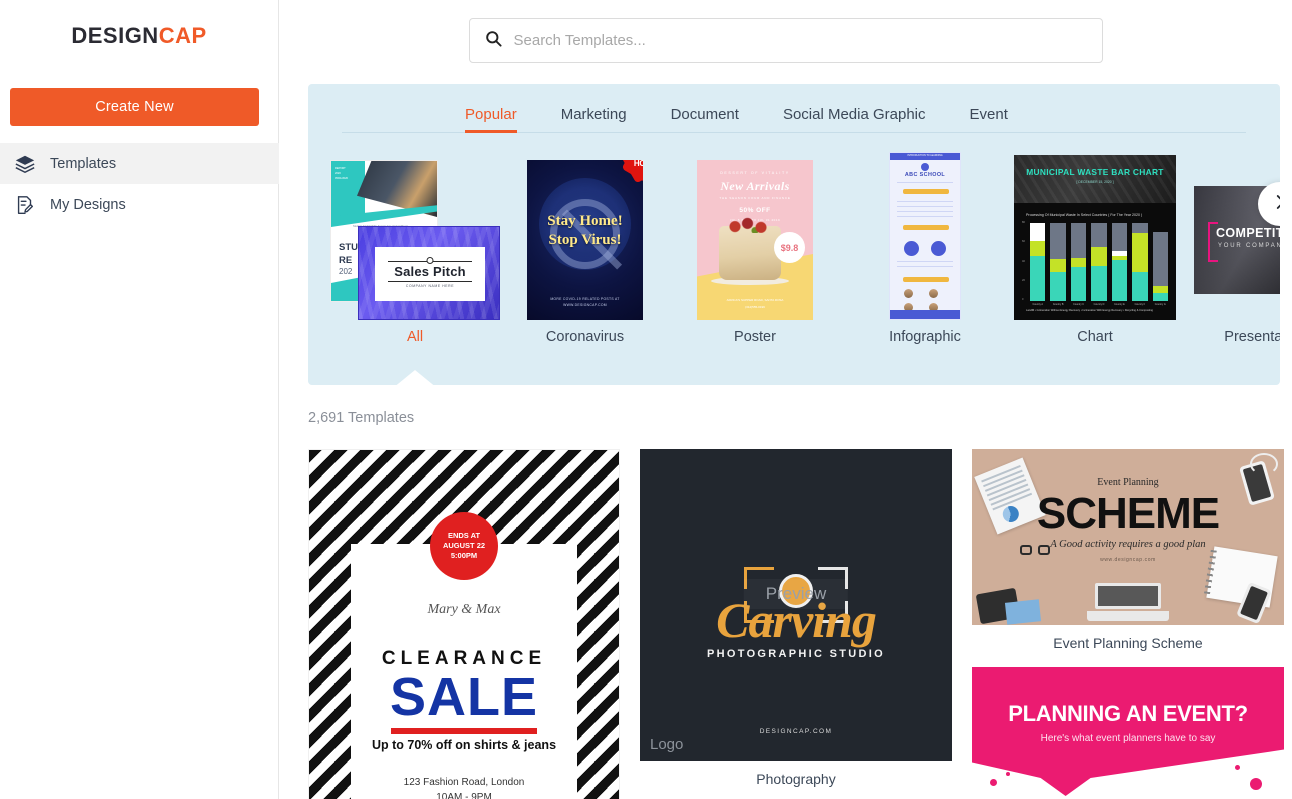 This screenshot has width=1292, height=799. I want to click on scheme-headline: SCHEME, so click(1128, 513).